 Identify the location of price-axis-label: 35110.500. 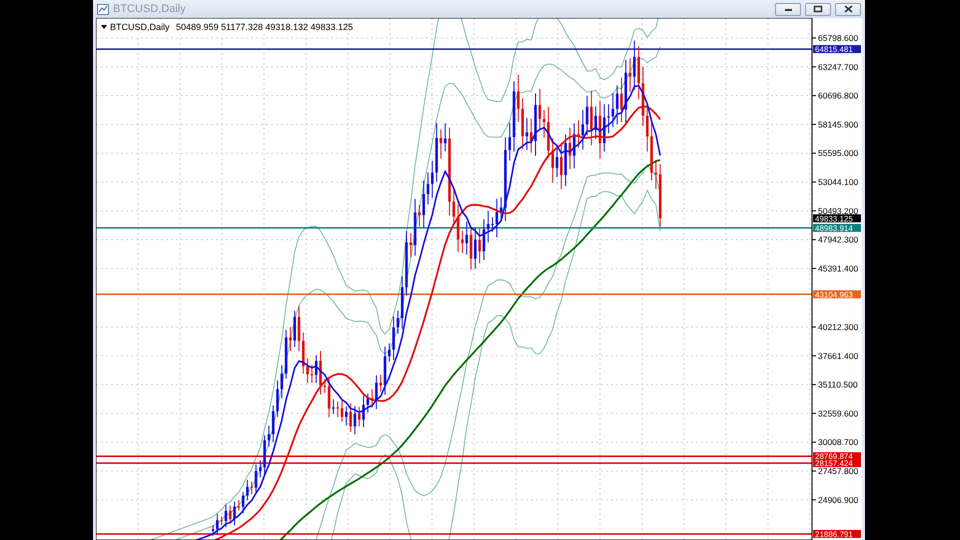
(838, 385).